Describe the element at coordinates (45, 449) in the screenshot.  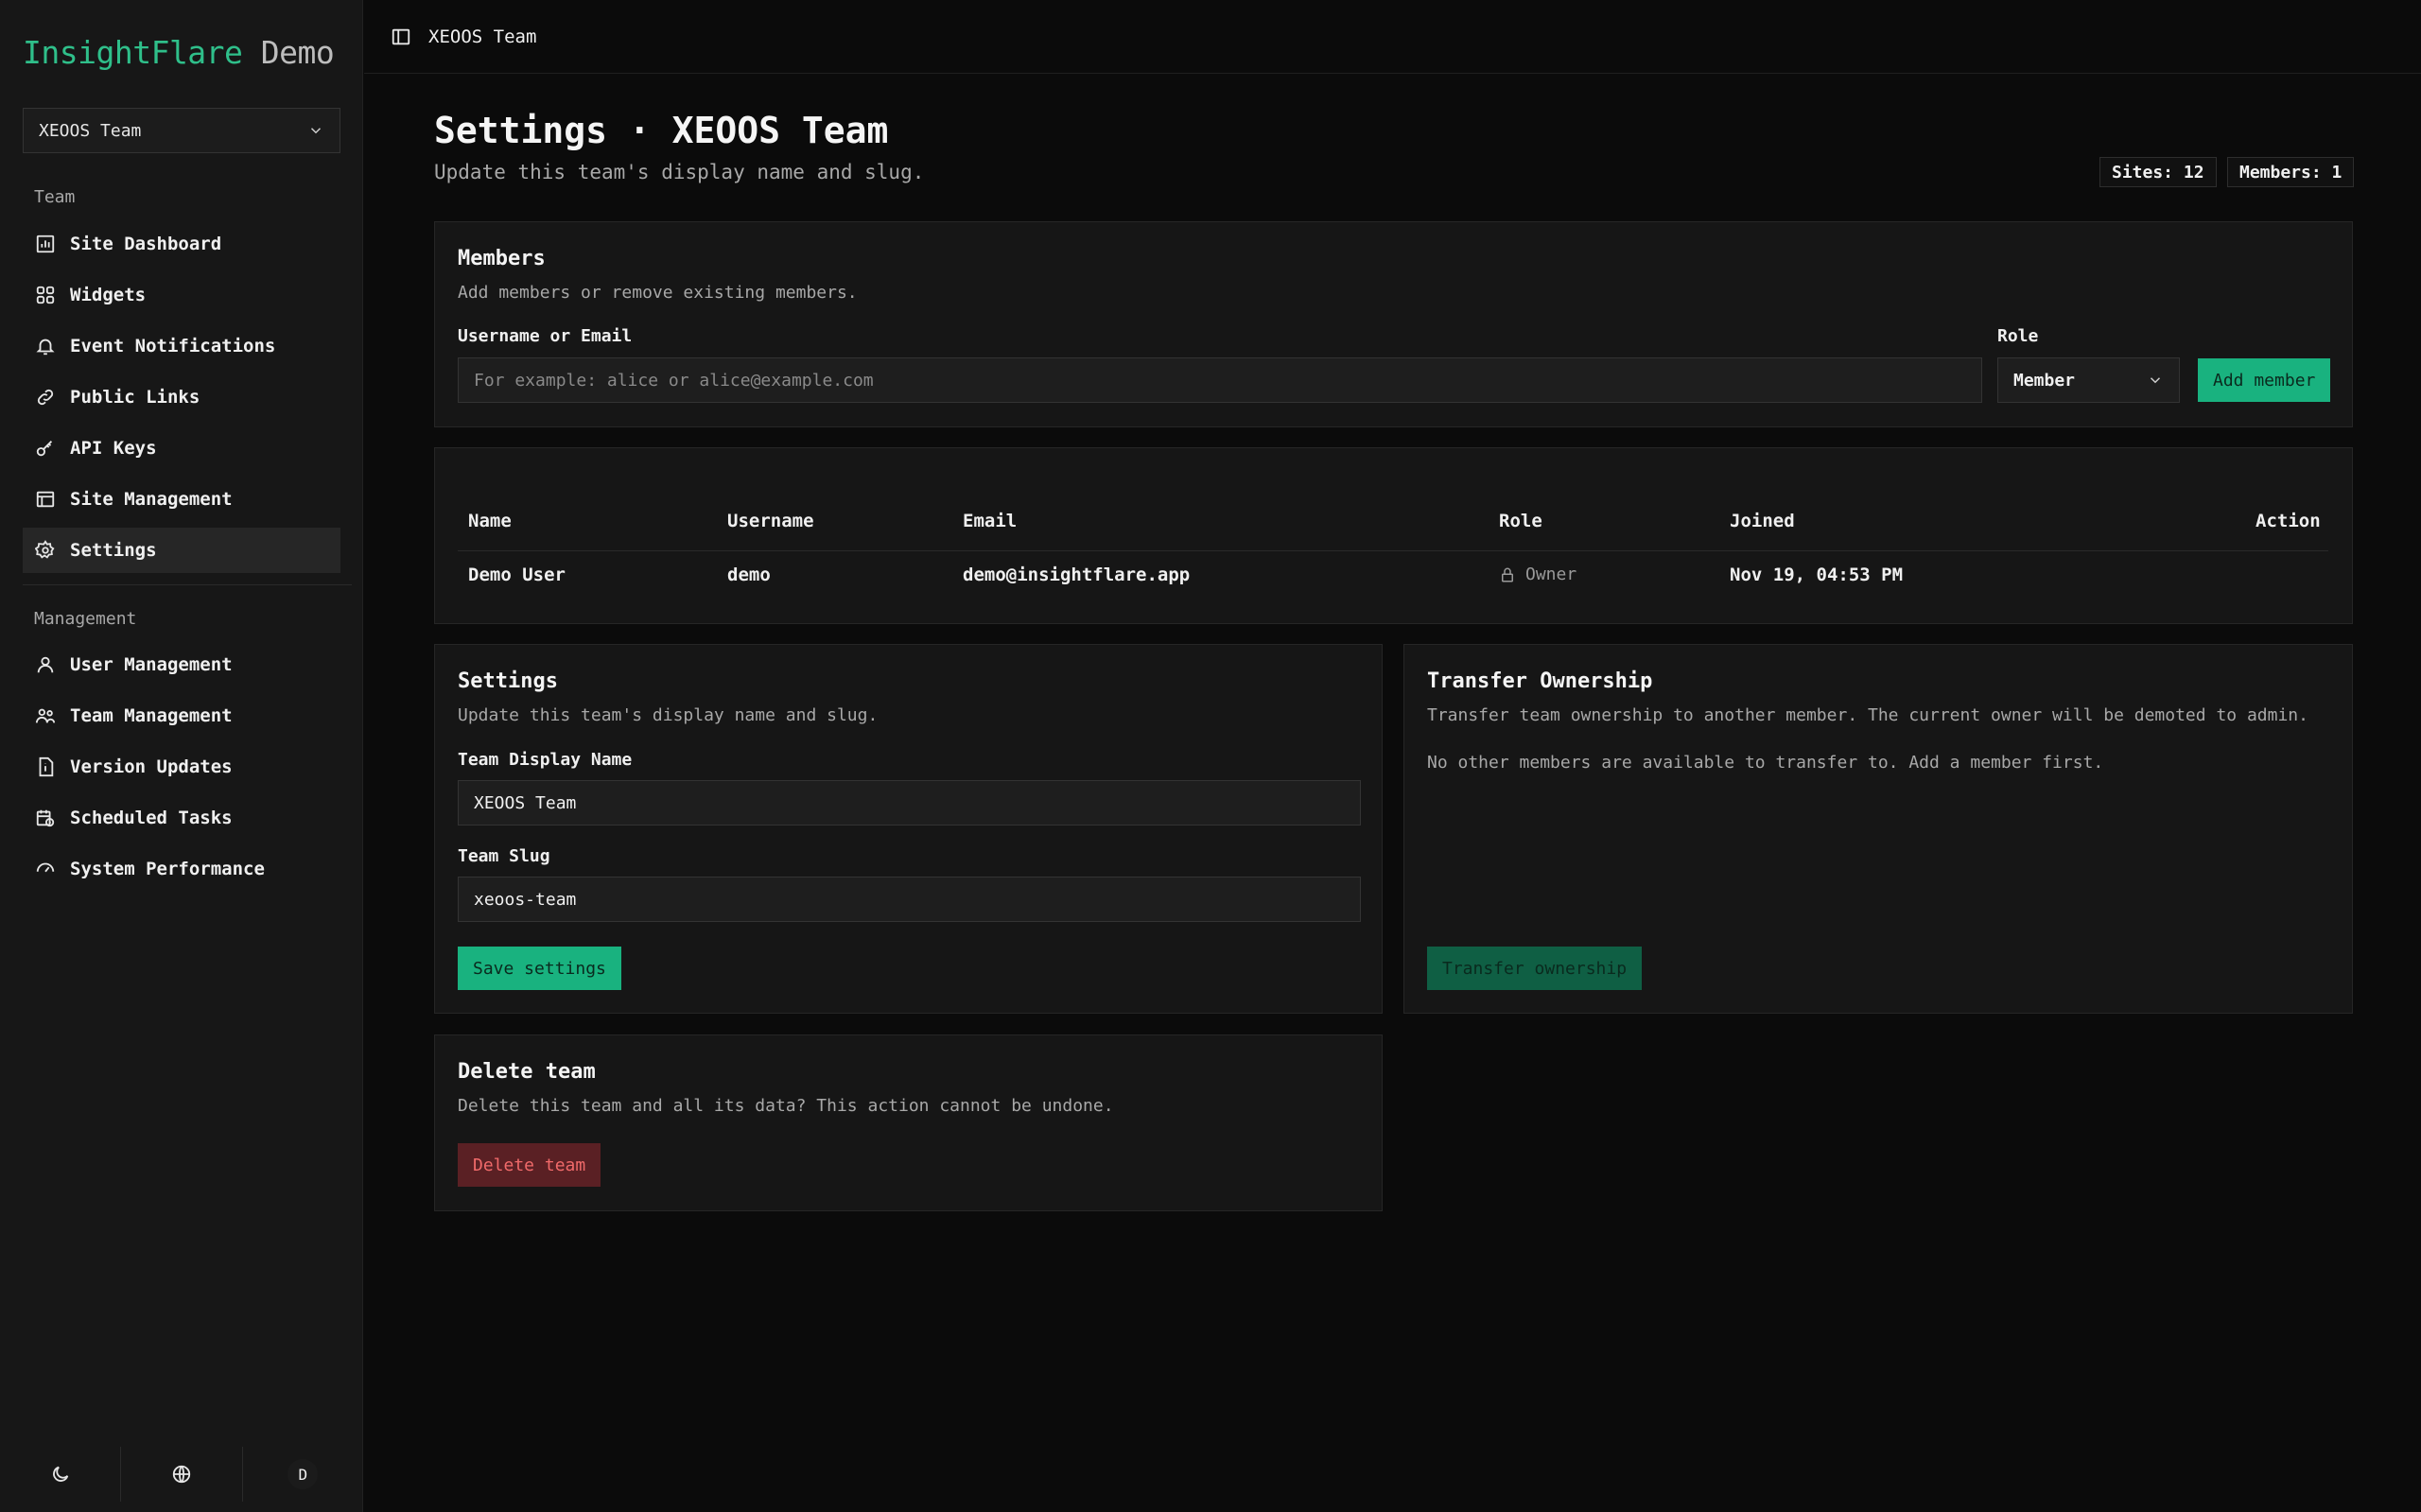
I see `key-icon` at that location.